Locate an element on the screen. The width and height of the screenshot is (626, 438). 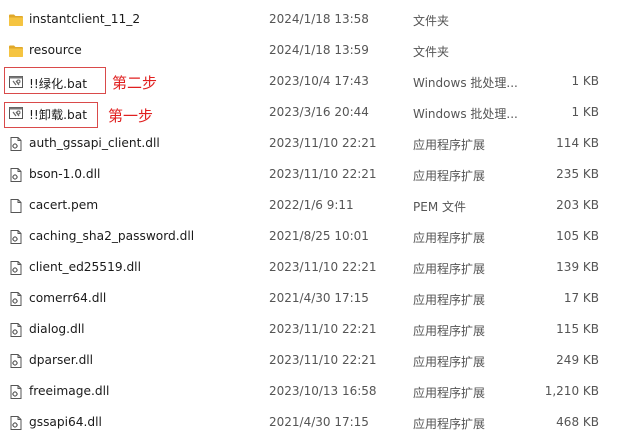
file-row: instantclient_11_2 2024/1/18 13:58 文件夹 is located at coordinates (313, 19).